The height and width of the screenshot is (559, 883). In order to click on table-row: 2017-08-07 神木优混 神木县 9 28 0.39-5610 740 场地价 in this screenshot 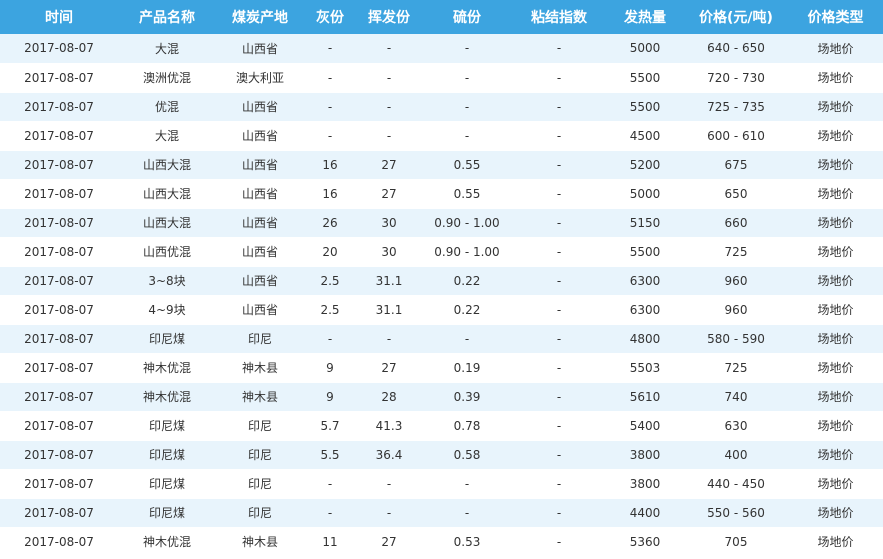, I will do `click(441, 397)`.